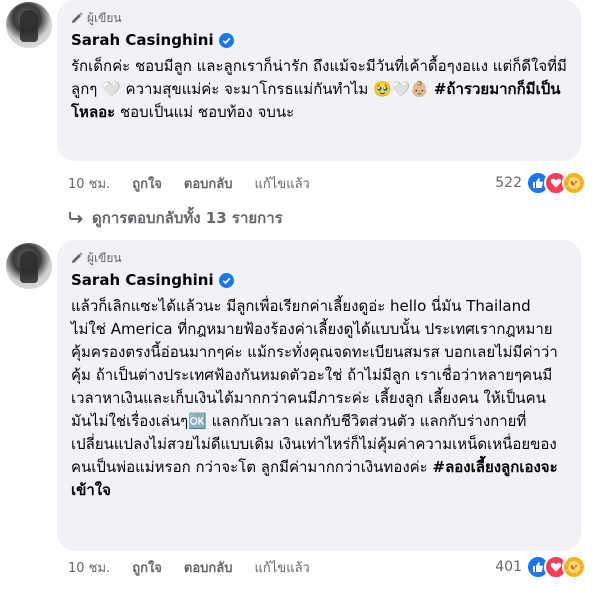  I want to click on reaction-count: 522, so click(508, 183).